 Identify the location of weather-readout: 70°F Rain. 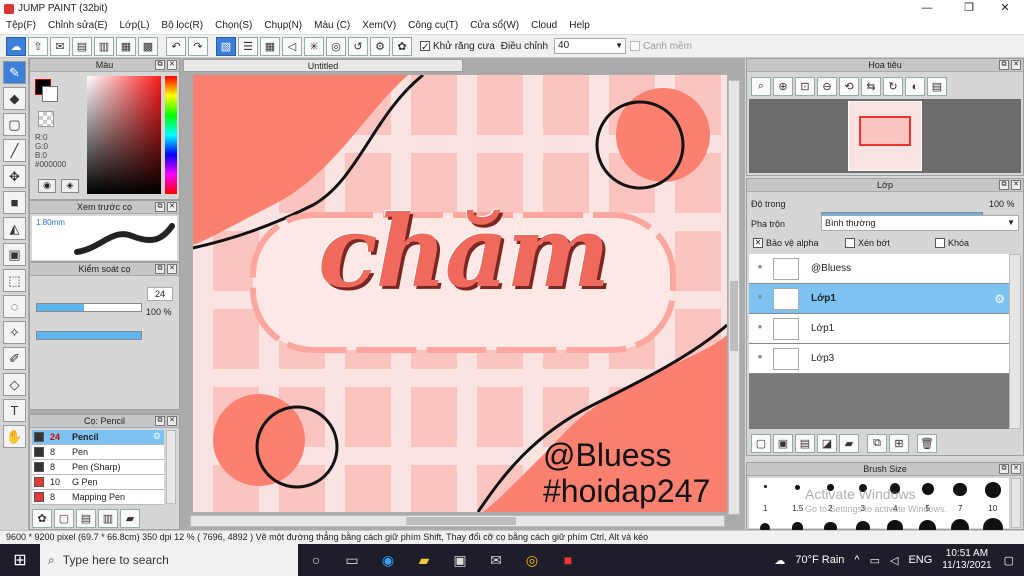
(819, 560).